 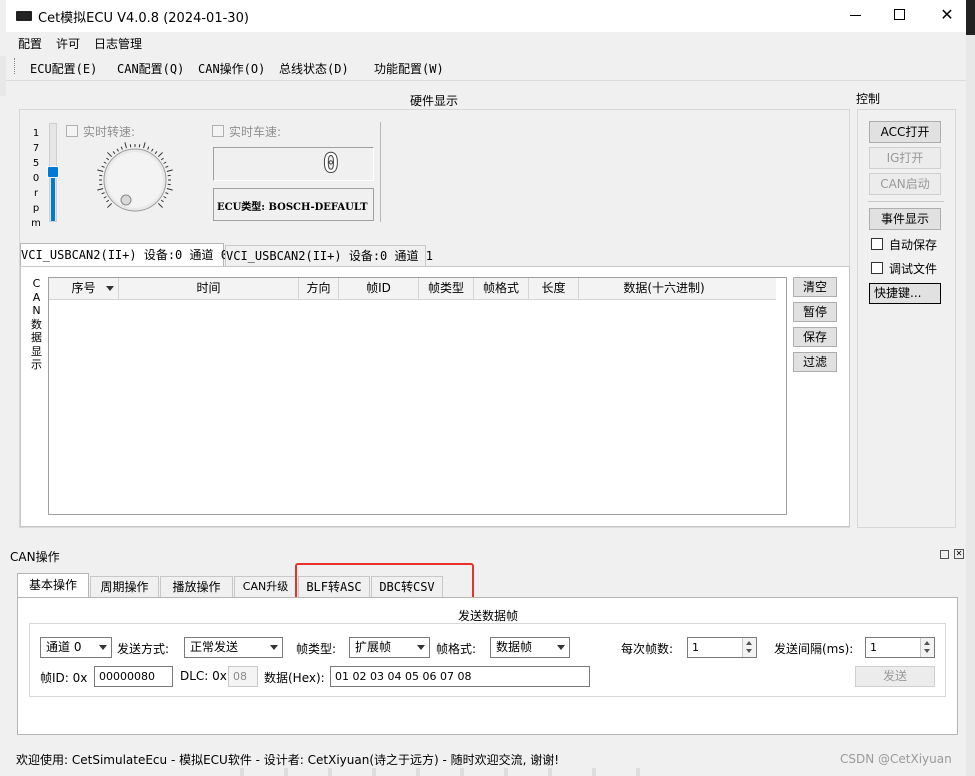 What do you see at coordinates (446, 288) in the screenshot?
I see `column-header-frame-type: 帧类型` at bounding box center [446, 288].